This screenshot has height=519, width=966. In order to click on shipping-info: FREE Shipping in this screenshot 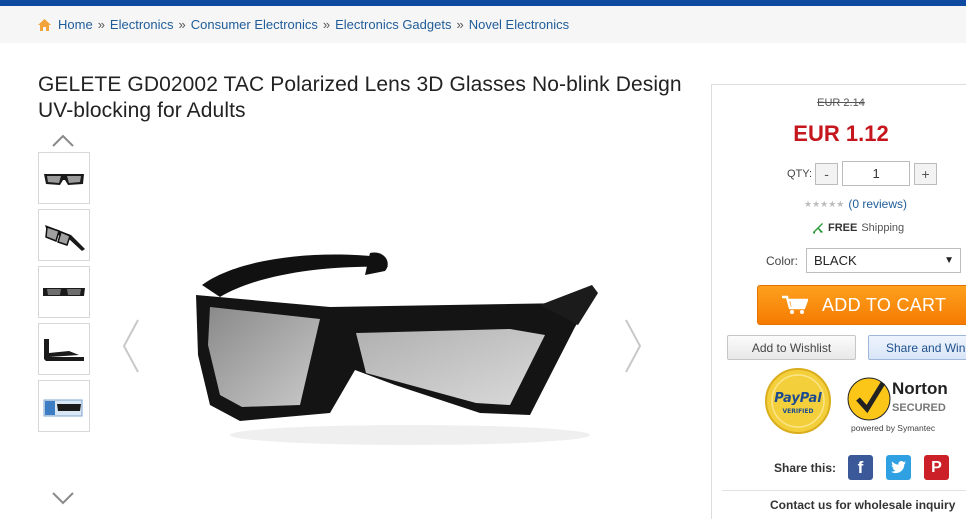, I will do `click(858, 228)`.